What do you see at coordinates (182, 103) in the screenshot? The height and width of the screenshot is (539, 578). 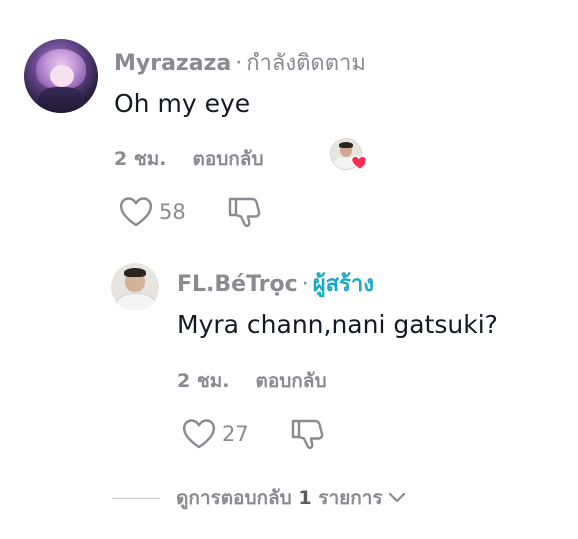 I see `comment-text: Oh my eye` at bounding box center [182, 103].